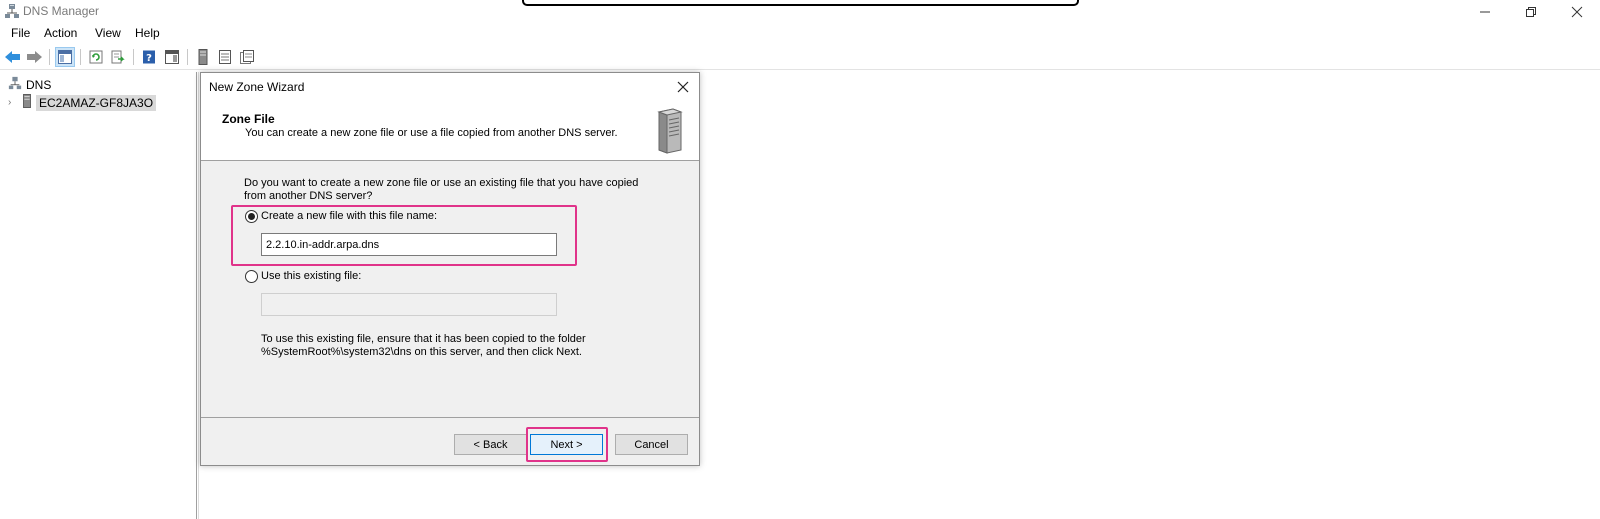  I want to click on new-file-name-input, so click(409, 244).